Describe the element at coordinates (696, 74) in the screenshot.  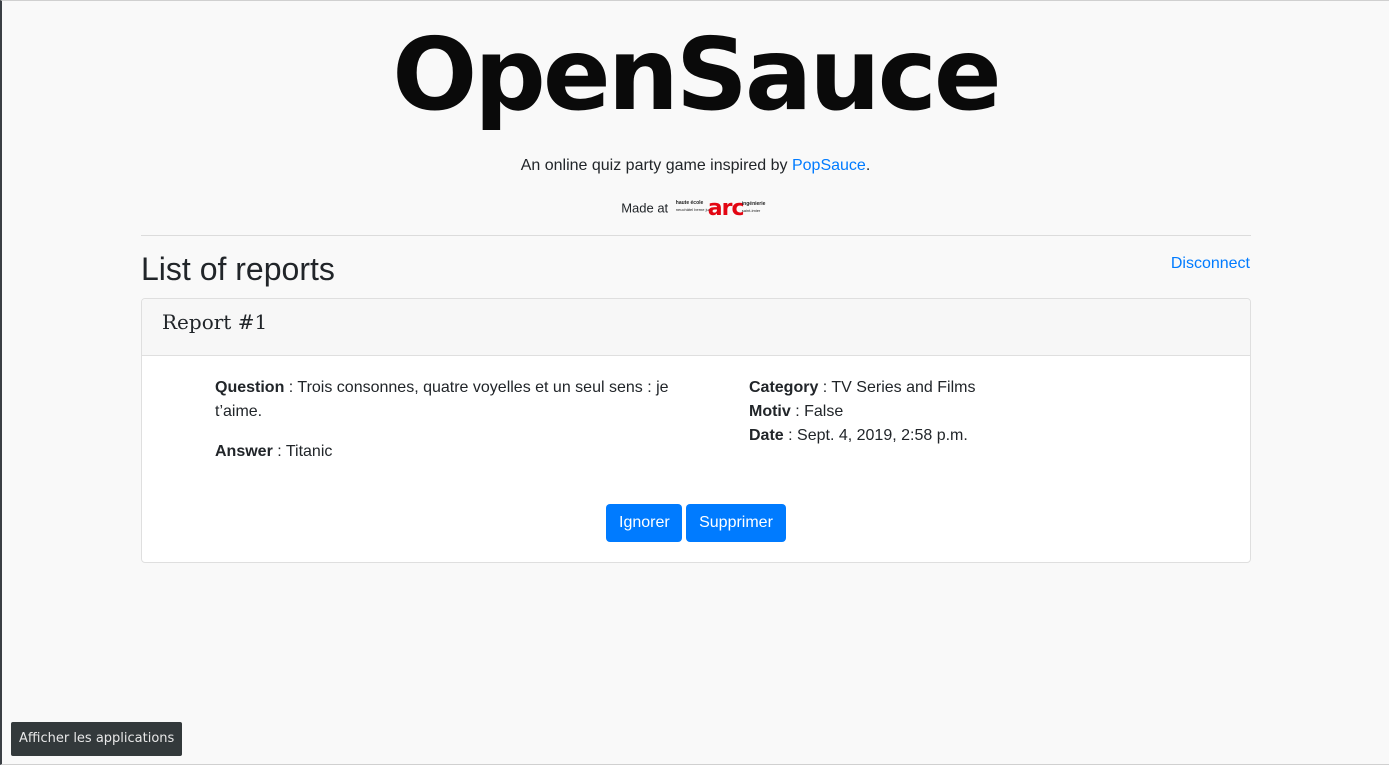
I see `site-logo-title: OpenSauce` at that location.